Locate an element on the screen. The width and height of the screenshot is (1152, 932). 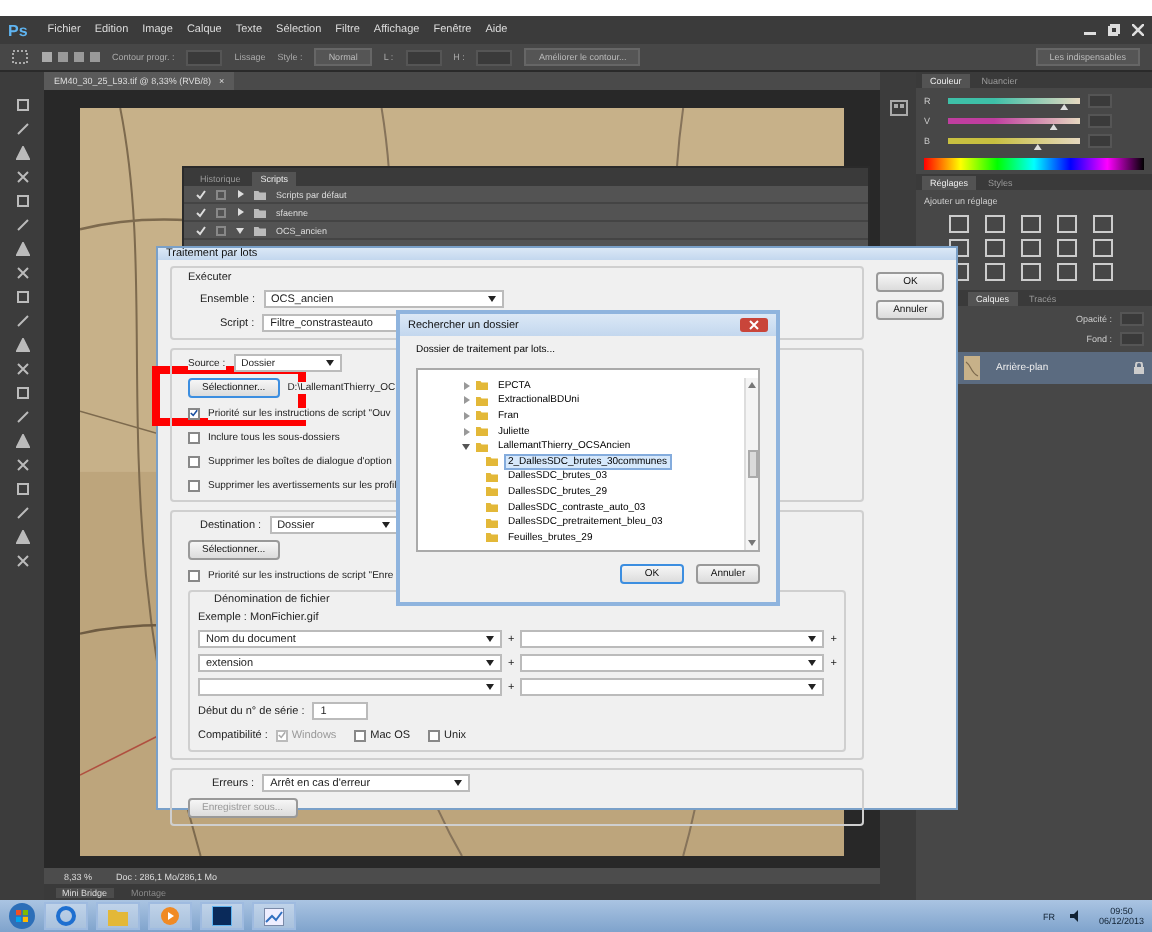
scroll-up-icon is located at coordinates (752, 385).